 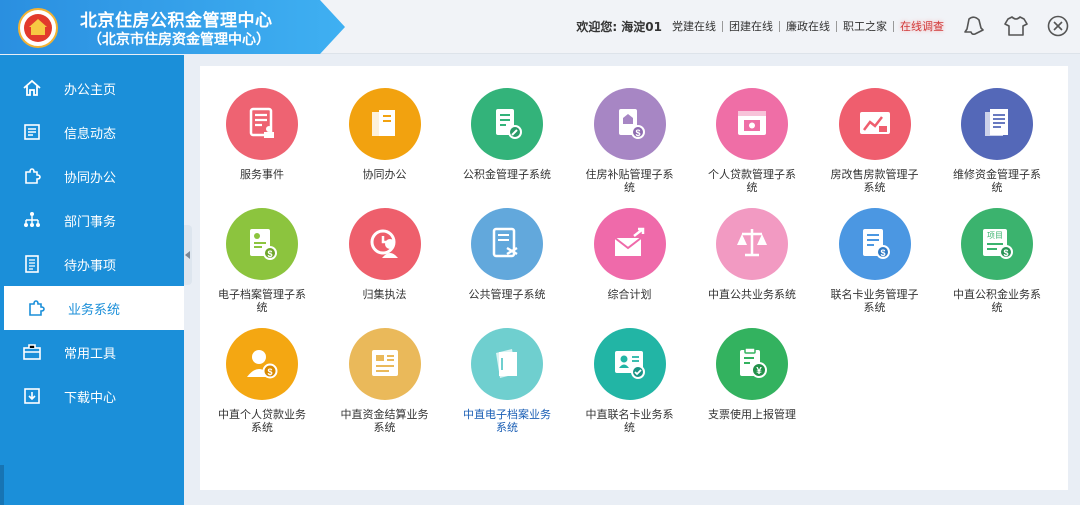 I want to click on app-tile-12: 中直公共业务系统, so click(x=752, y=254).